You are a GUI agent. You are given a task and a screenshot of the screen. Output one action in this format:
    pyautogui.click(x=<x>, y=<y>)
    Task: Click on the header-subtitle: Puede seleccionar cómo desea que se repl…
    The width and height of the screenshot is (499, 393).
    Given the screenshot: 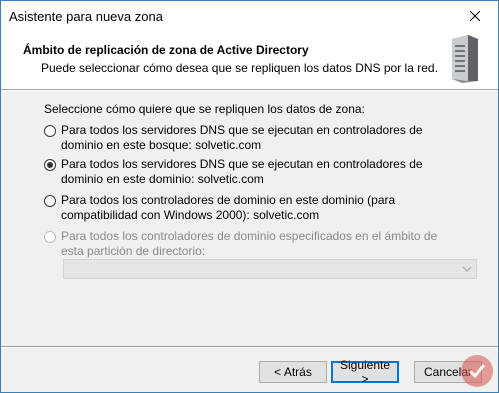 What is the action you would take?
    pyautogui.click(x=239, y=68)
    